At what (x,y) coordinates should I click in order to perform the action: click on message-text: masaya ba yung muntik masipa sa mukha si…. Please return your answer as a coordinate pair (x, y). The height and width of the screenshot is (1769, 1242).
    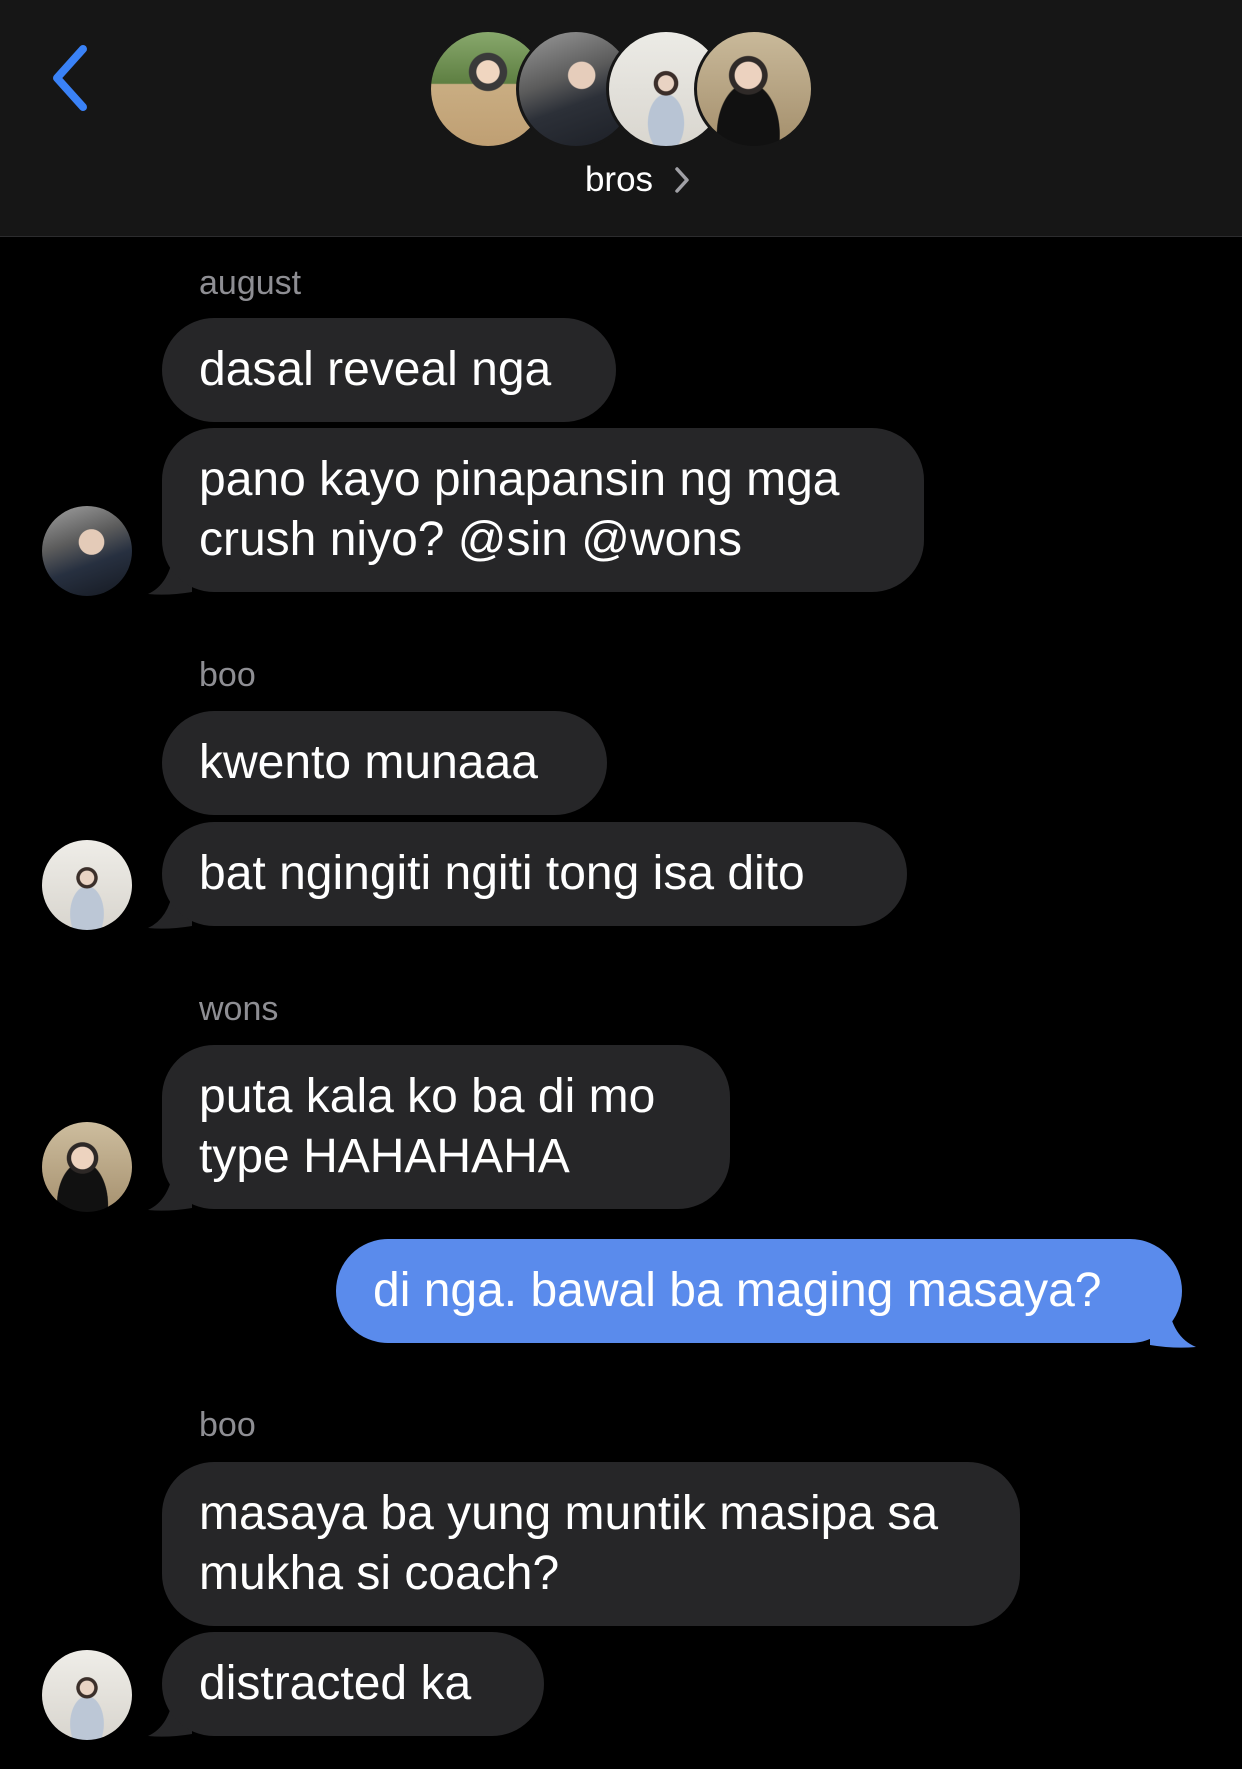
    Looking at the image, I should click on (569, 1543).